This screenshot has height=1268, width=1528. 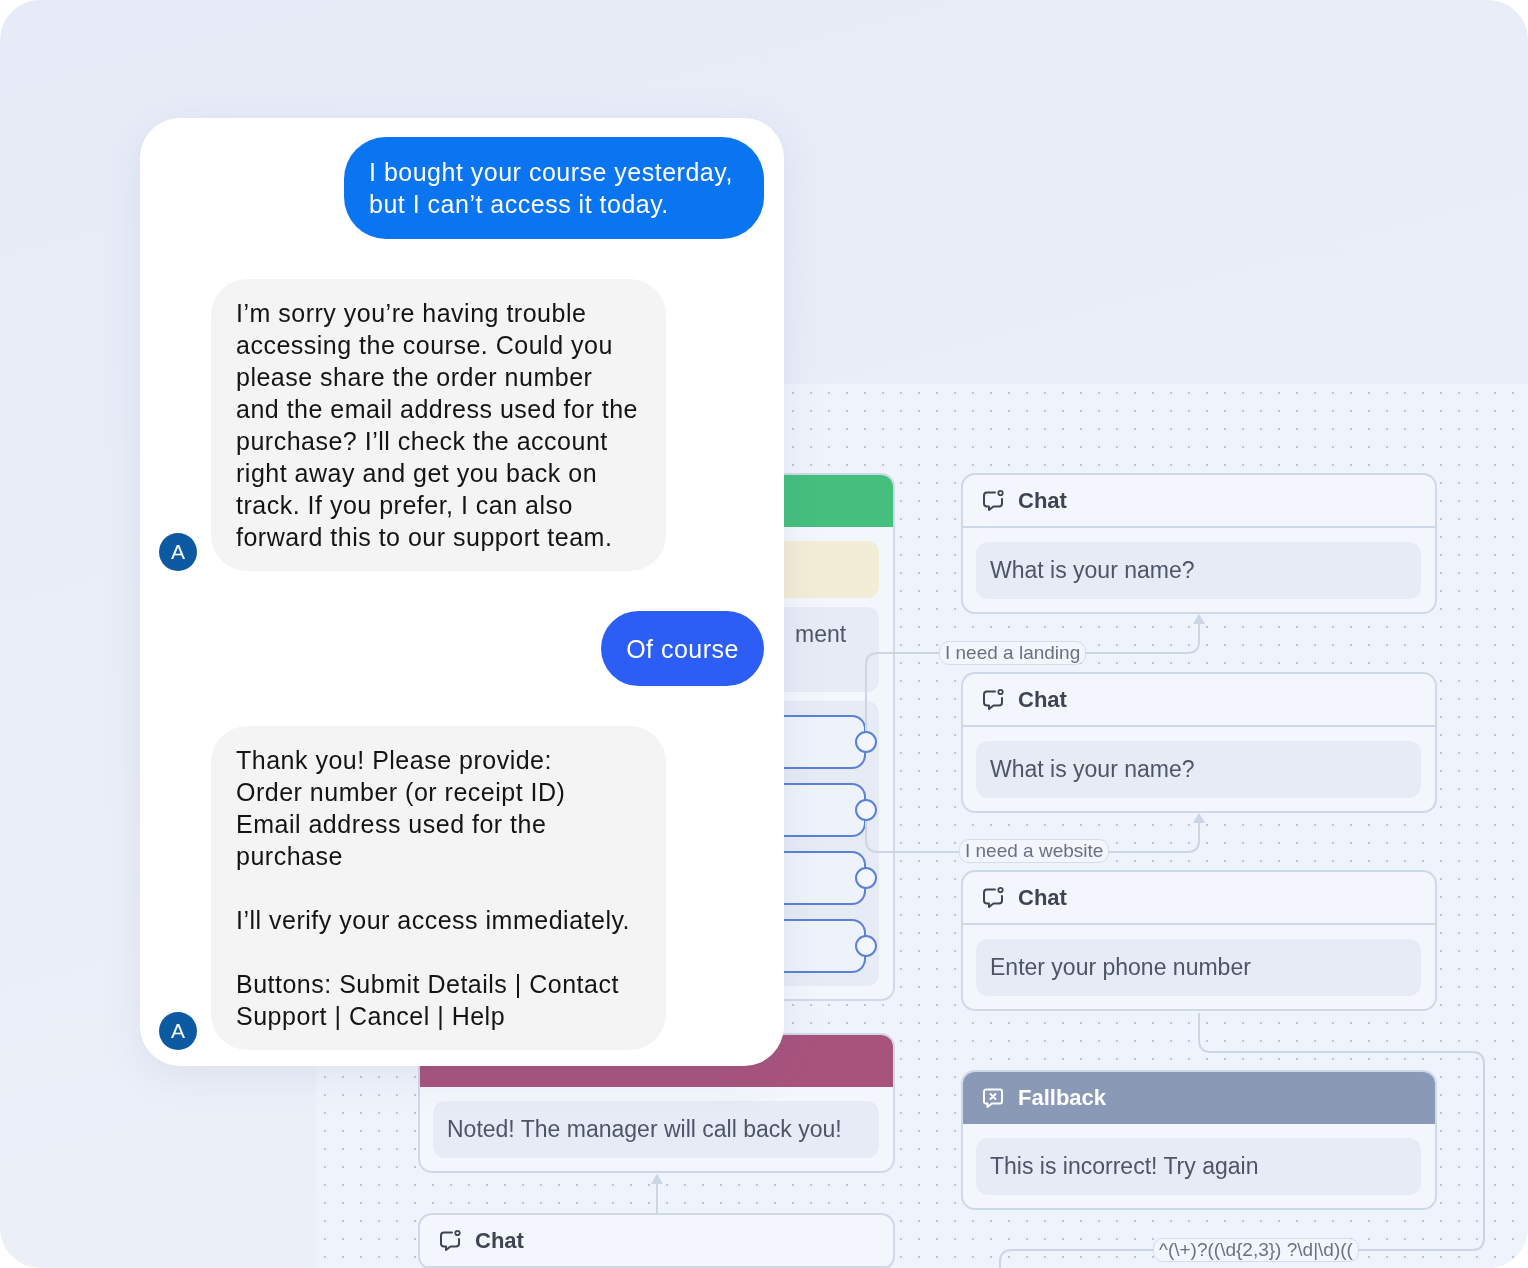 I want to click on node-message: ment, so click(x=831, y=649).